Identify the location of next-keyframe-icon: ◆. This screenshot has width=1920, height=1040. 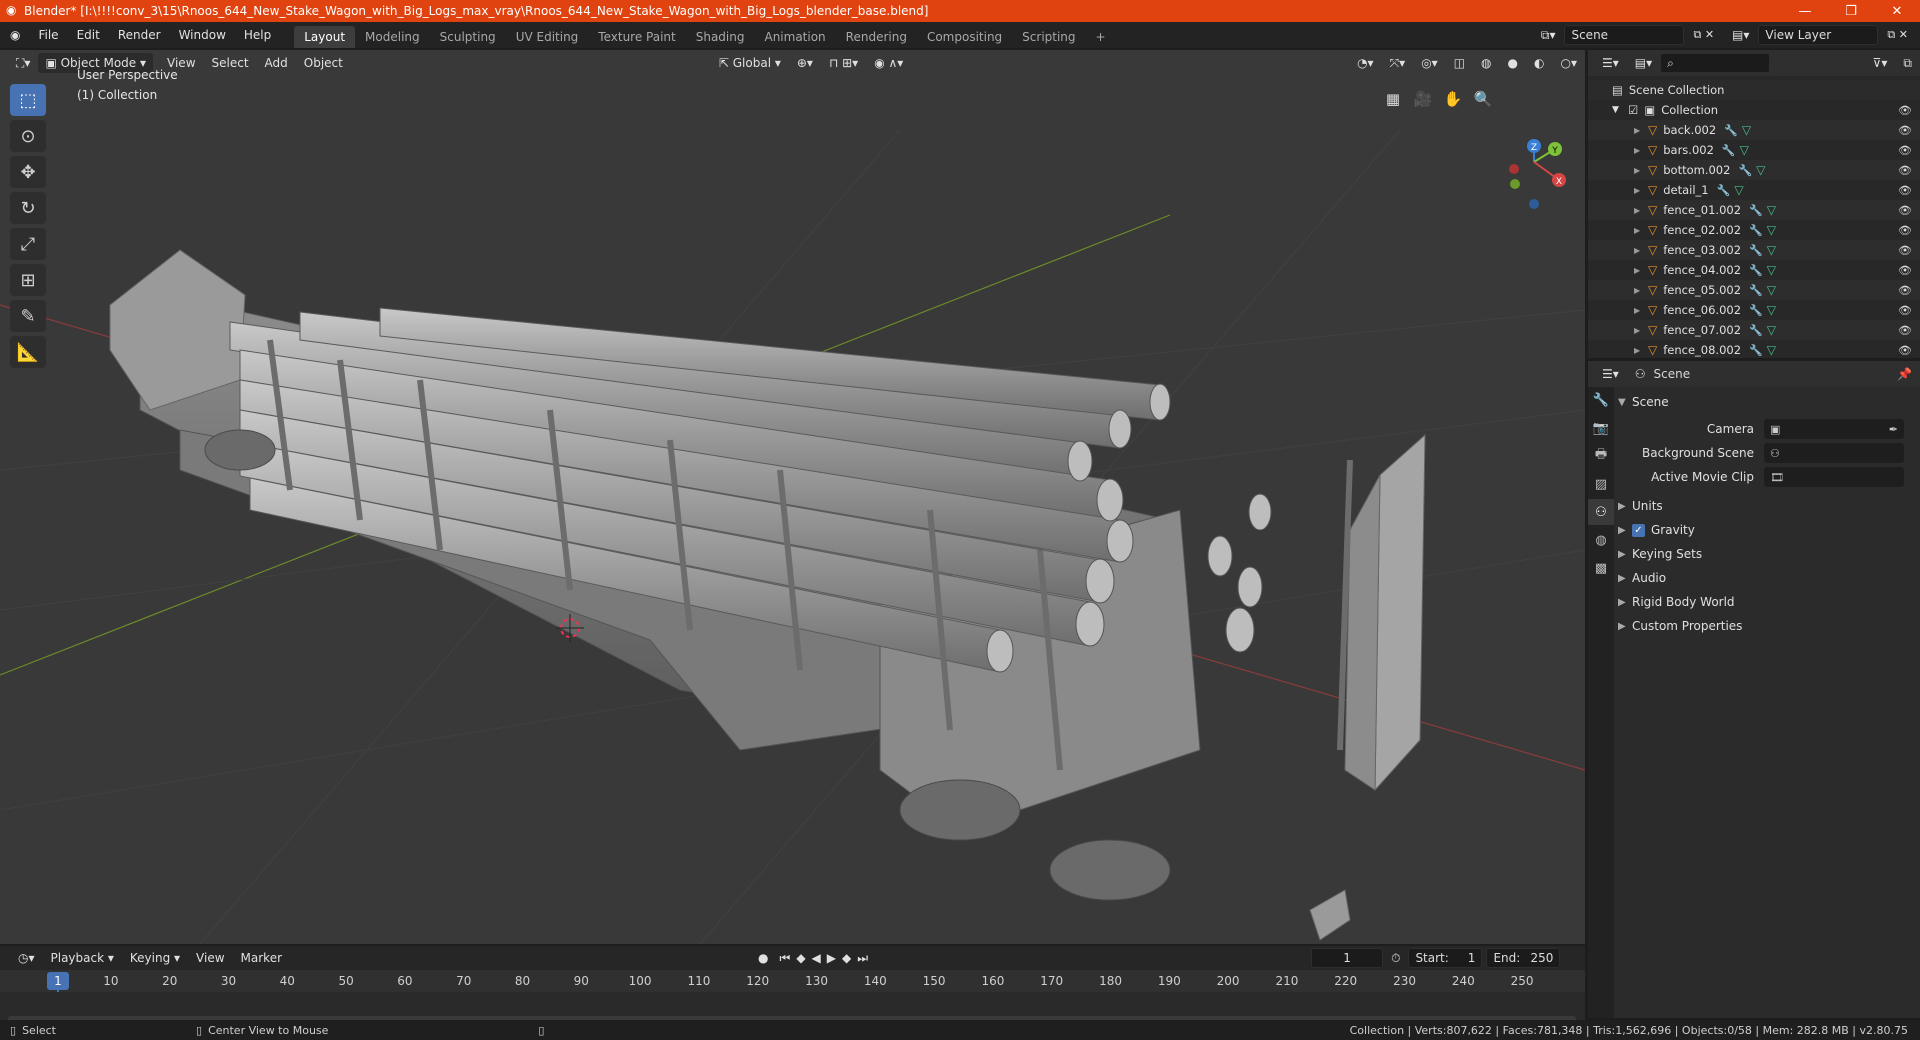
(846, 958).